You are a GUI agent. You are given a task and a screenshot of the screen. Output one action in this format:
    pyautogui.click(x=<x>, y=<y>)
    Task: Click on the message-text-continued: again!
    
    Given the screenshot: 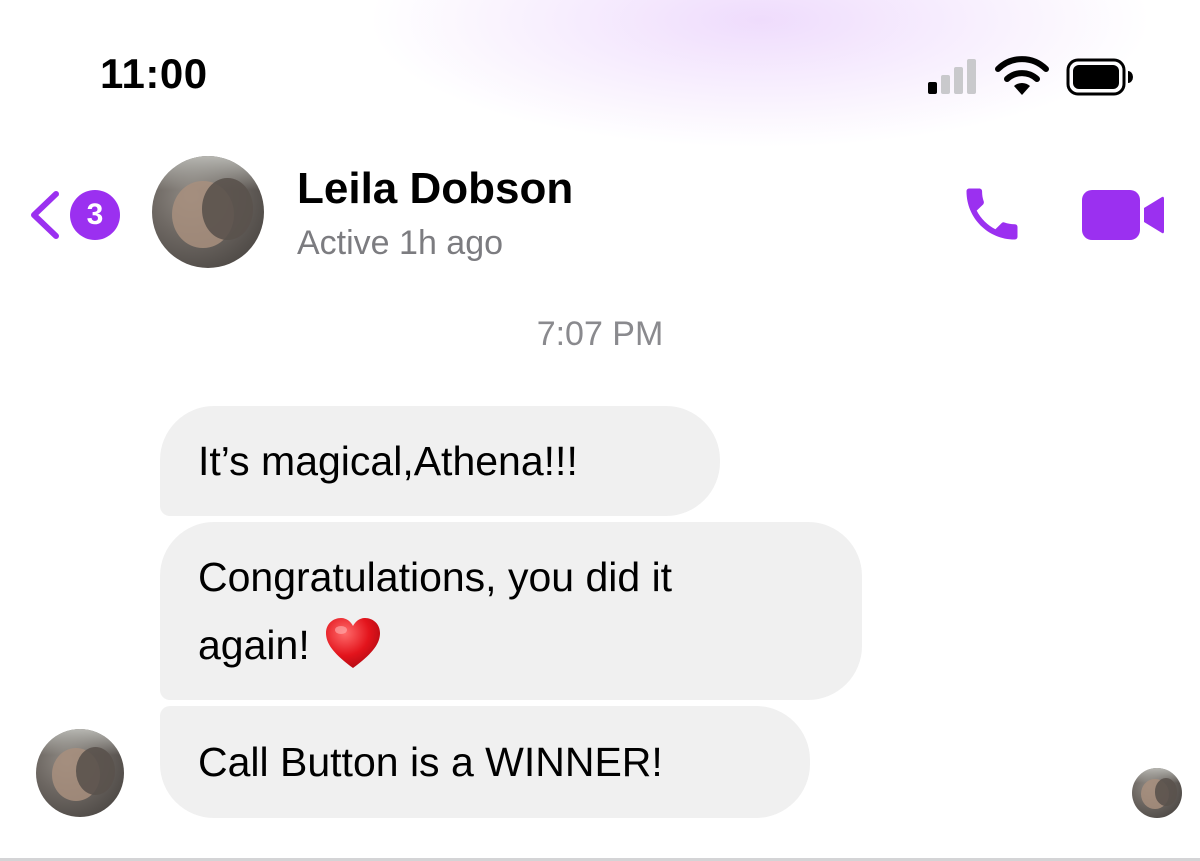 What is the action you would take?
    pyautogui.click(x=254, y=645)
    